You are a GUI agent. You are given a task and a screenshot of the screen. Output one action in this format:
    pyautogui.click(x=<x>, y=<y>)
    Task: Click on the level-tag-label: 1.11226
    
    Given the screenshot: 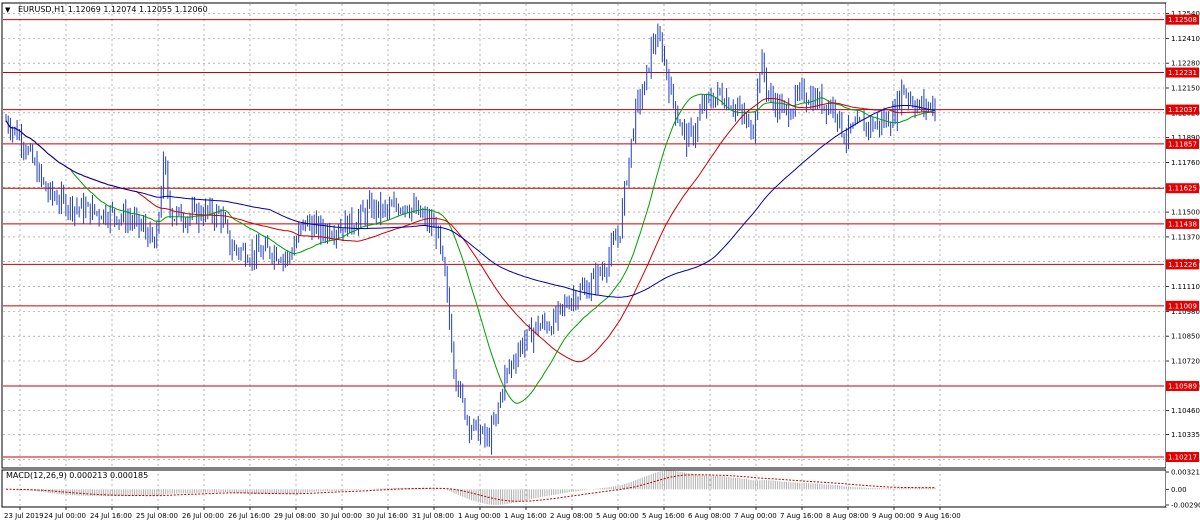 What is the action you would take?
    pyautogui.click(x=1182, y=265)
    